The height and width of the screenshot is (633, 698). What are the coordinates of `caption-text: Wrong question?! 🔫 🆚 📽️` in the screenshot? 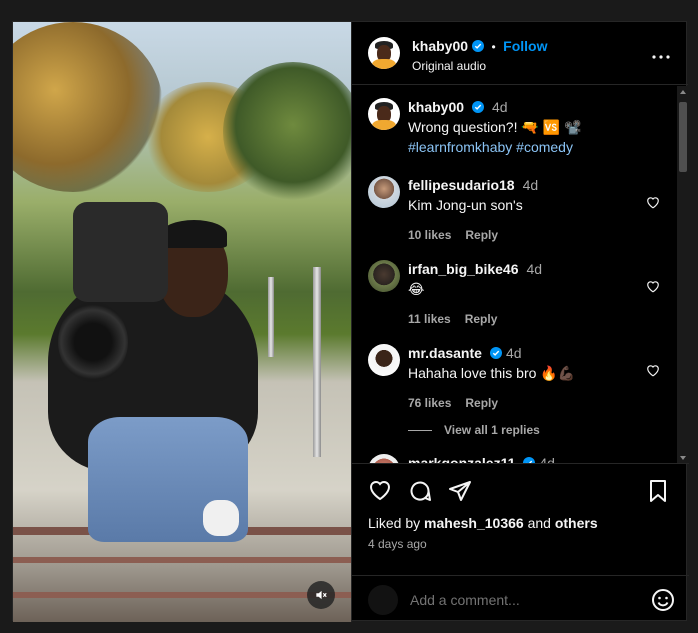 It's located at (495, 127).